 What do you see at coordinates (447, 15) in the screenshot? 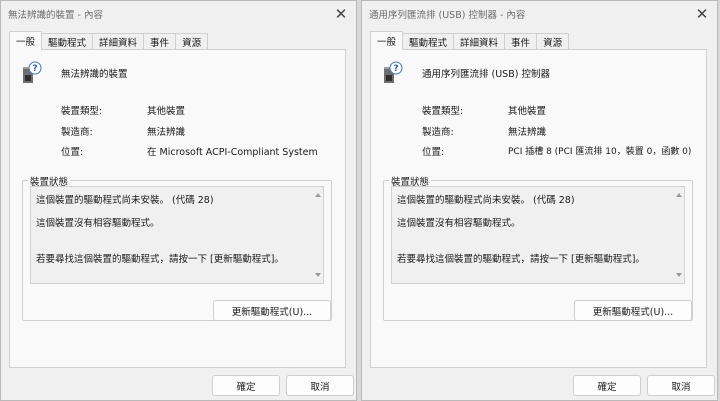
I see `window-title: 通用序列匯流排 (USB) 控制器 - 內容` at bounding box center [447, 15].